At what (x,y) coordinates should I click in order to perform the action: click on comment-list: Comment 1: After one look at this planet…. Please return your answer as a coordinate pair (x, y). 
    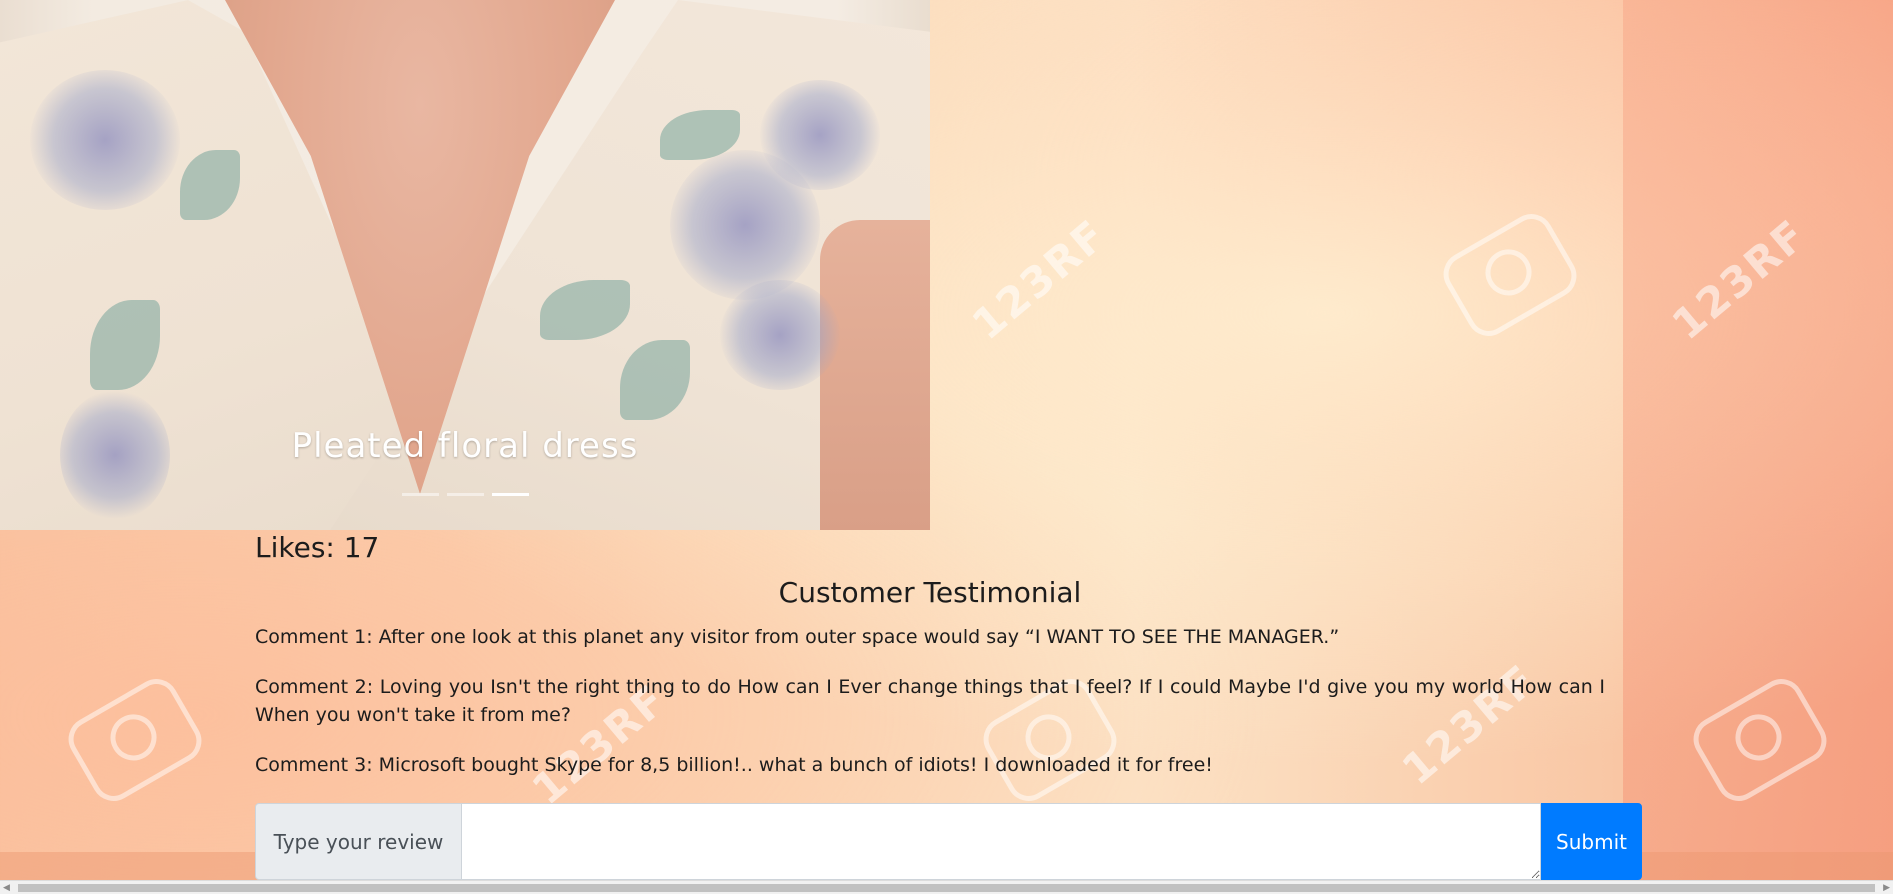
    Looking at the image, I should click on (930, 712).